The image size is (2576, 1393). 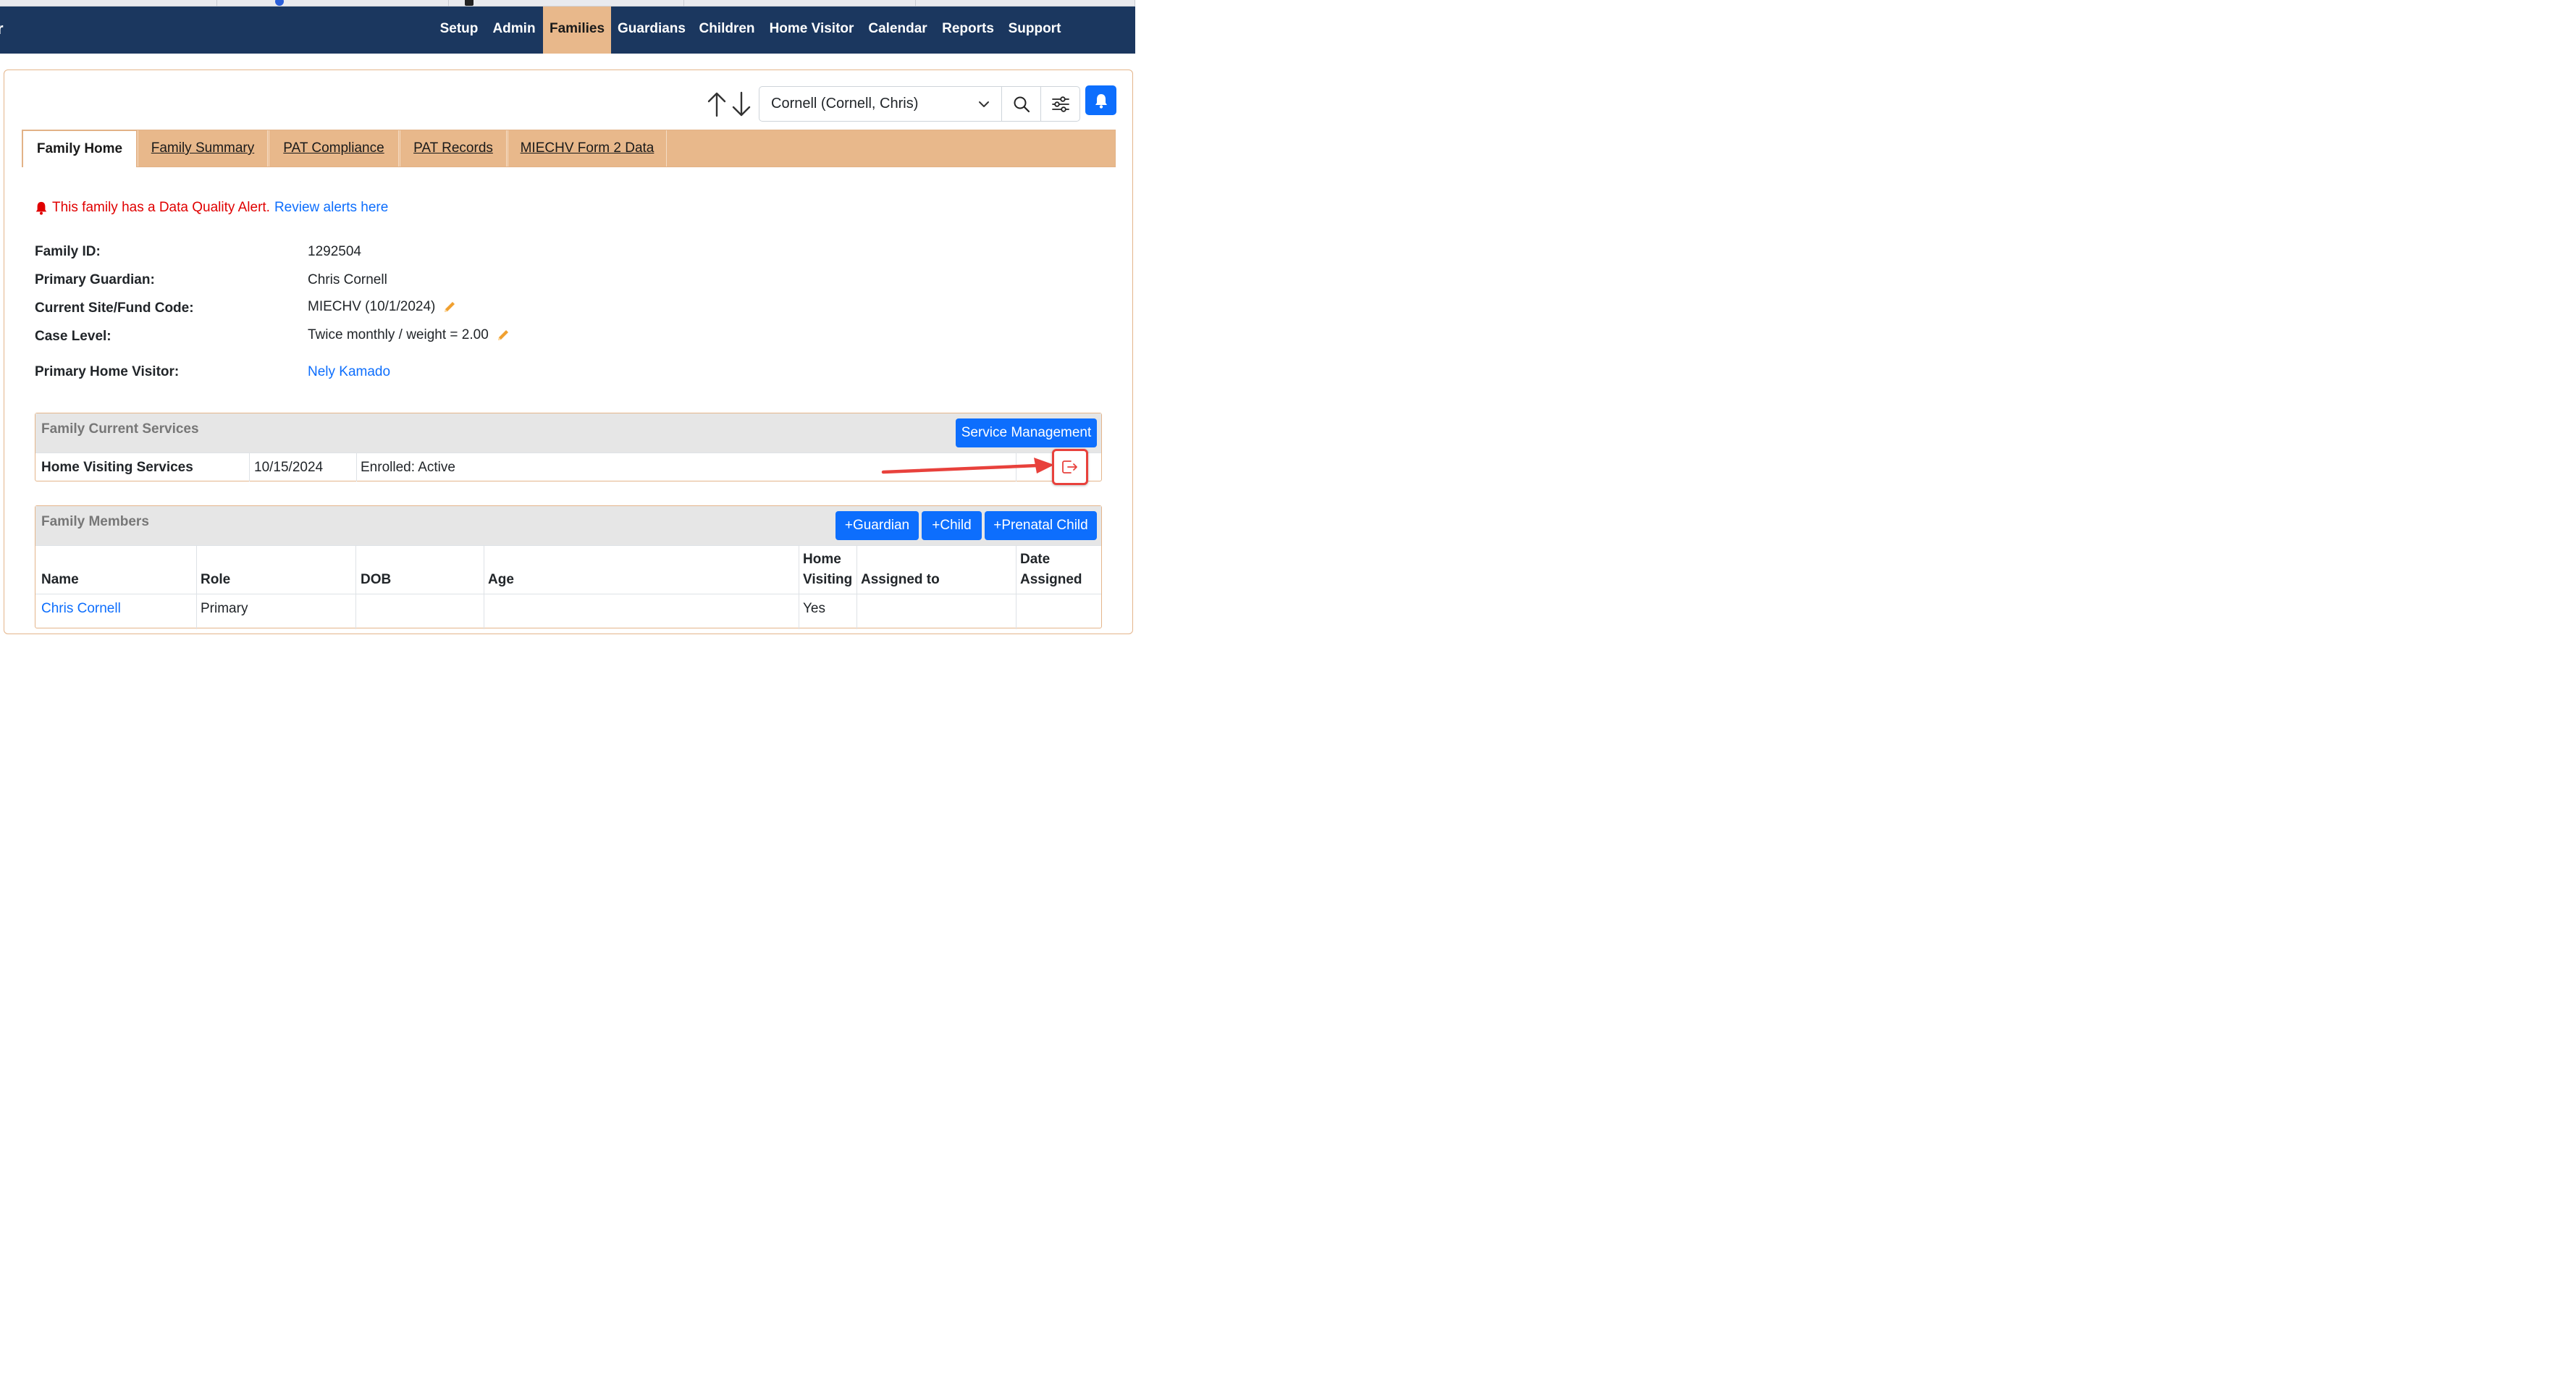 What do you see at coordinates (331, 208) in the screenshot?
I see `review-alerts-link: Review alerts here` at bounding box center [331, 208].